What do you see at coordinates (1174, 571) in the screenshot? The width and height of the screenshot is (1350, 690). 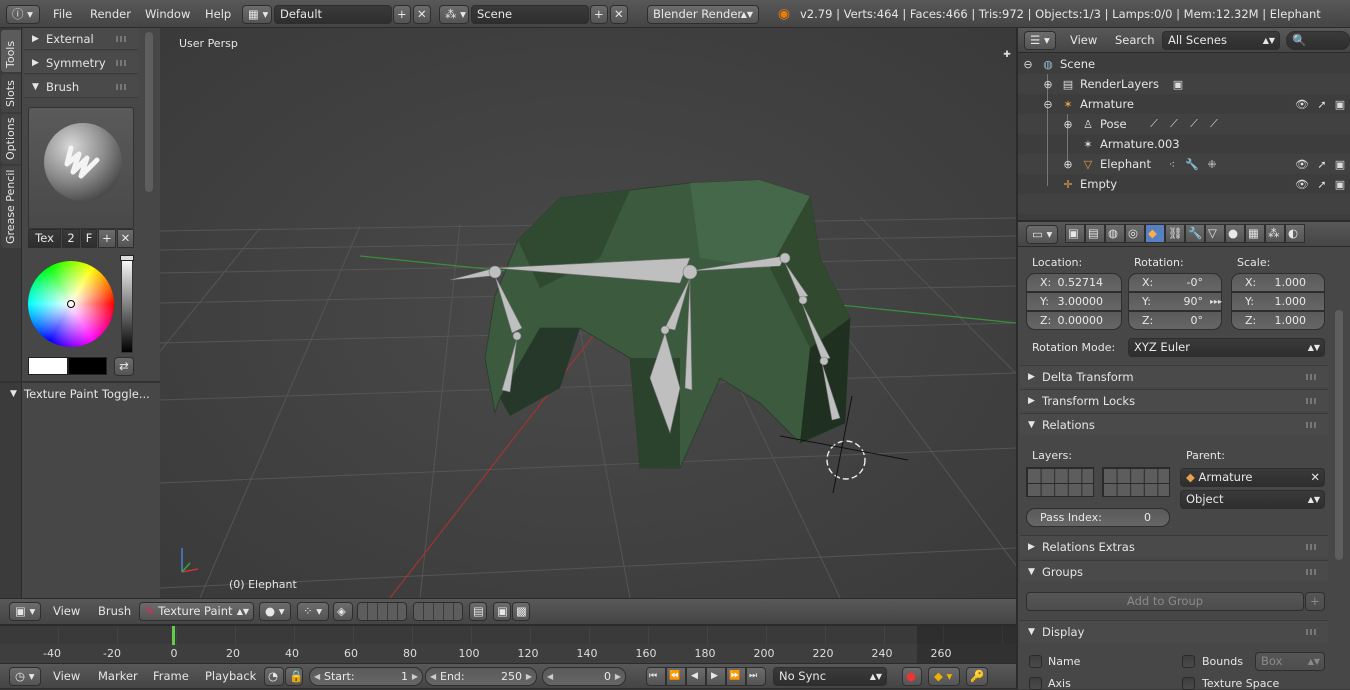 I see `panel-groups: ▼ Groups` at bounding box center [1174, 571].